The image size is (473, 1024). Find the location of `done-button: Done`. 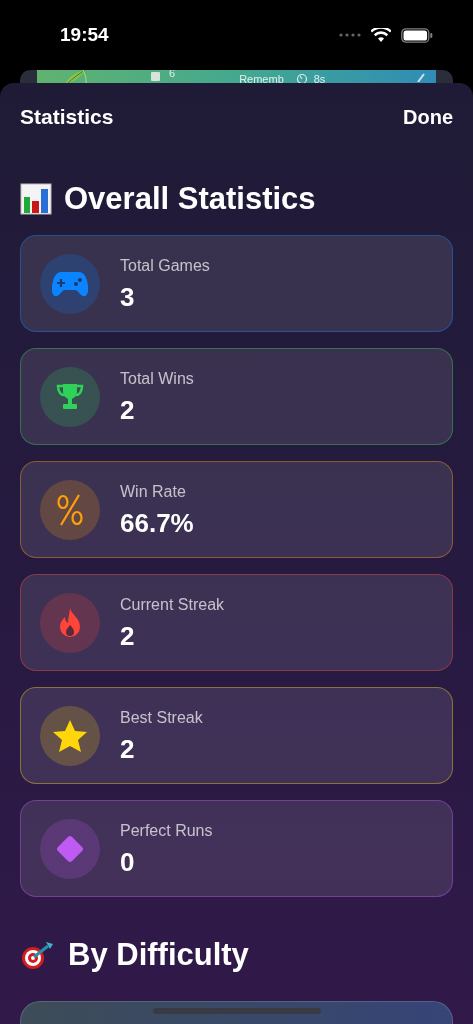

done-button: Done is located at coordinates (428, 117).